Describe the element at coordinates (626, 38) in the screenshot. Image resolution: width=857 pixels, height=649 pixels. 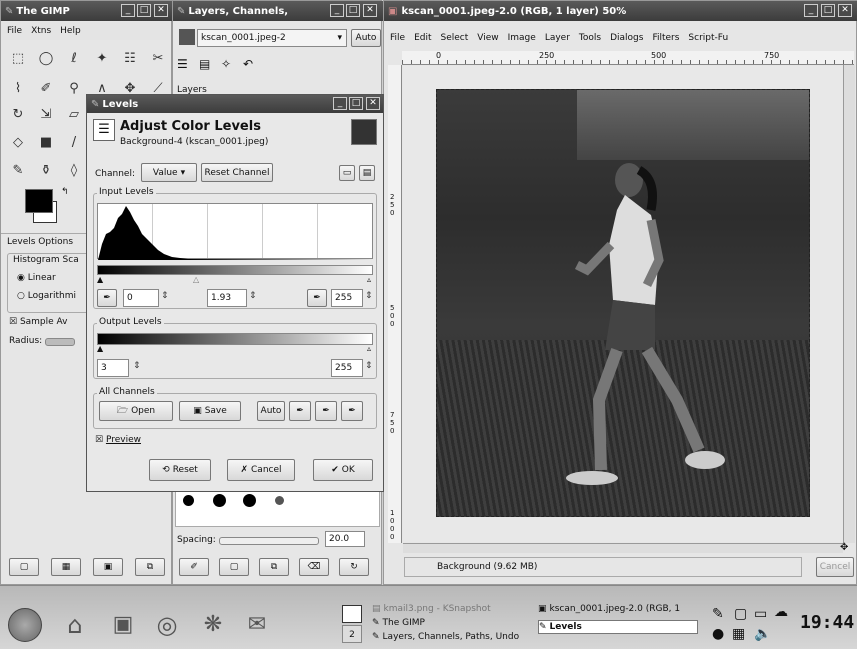
I see `menu-dialogs: Dialogs` at that location.